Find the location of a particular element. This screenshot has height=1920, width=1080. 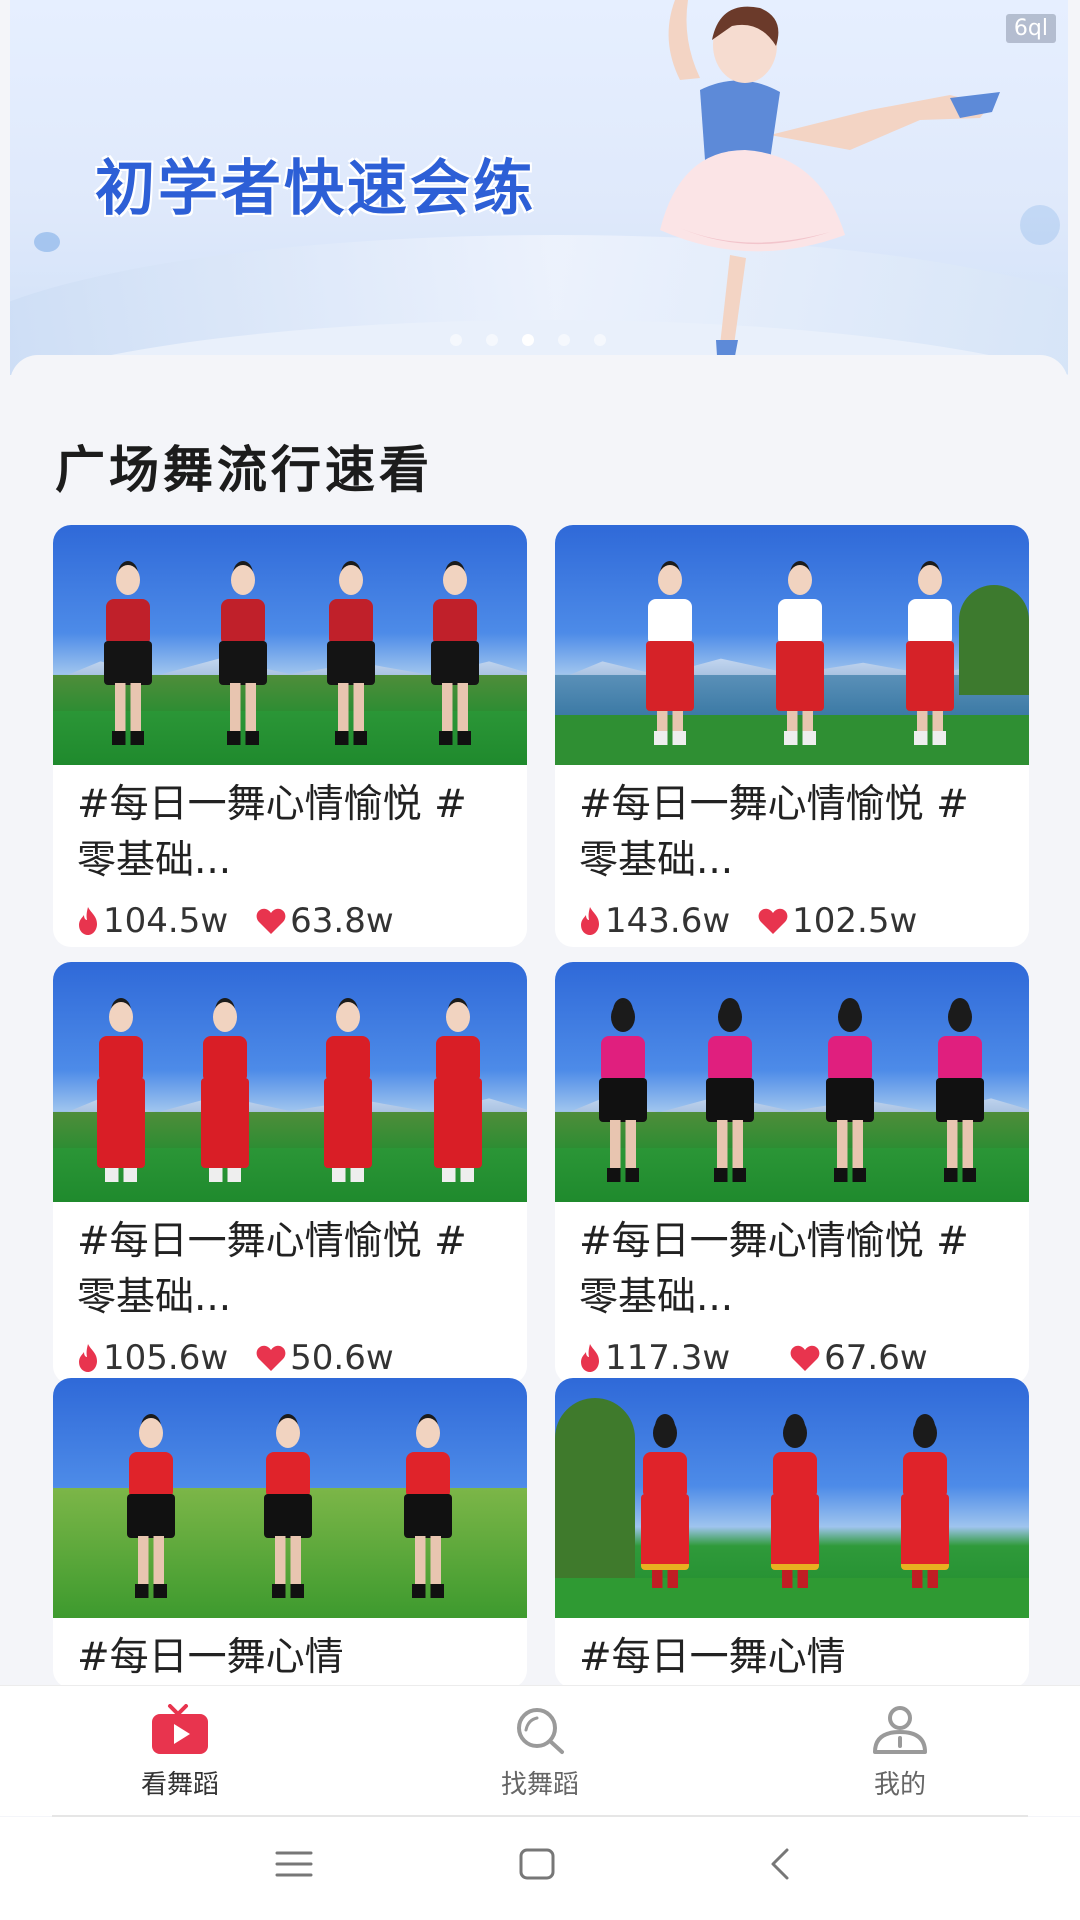

nav-tab-mine: 我的 is located at coordinates (900, 1752).